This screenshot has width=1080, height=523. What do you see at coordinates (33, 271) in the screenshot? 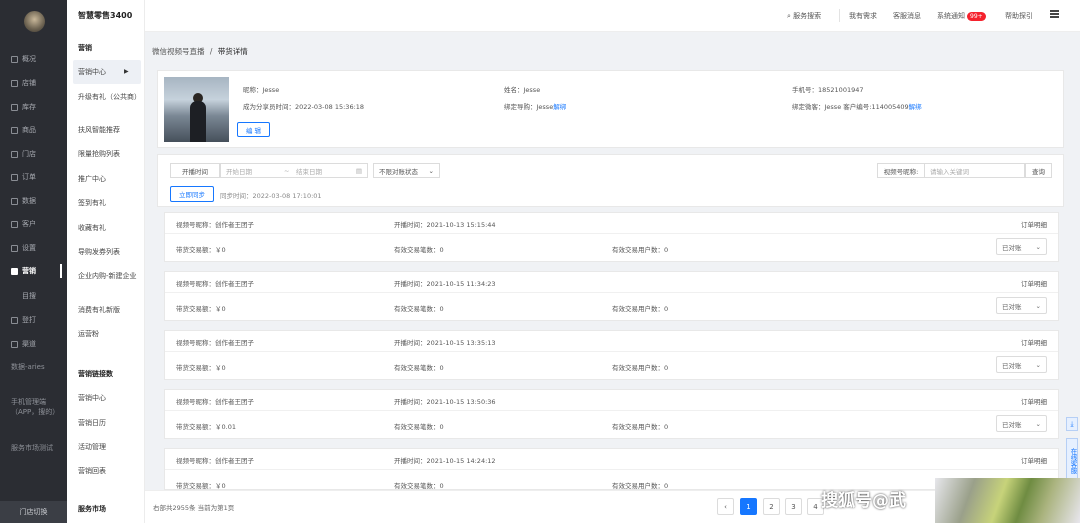
I see `nav-marketing: 营销` at bounding box center [33, 271].